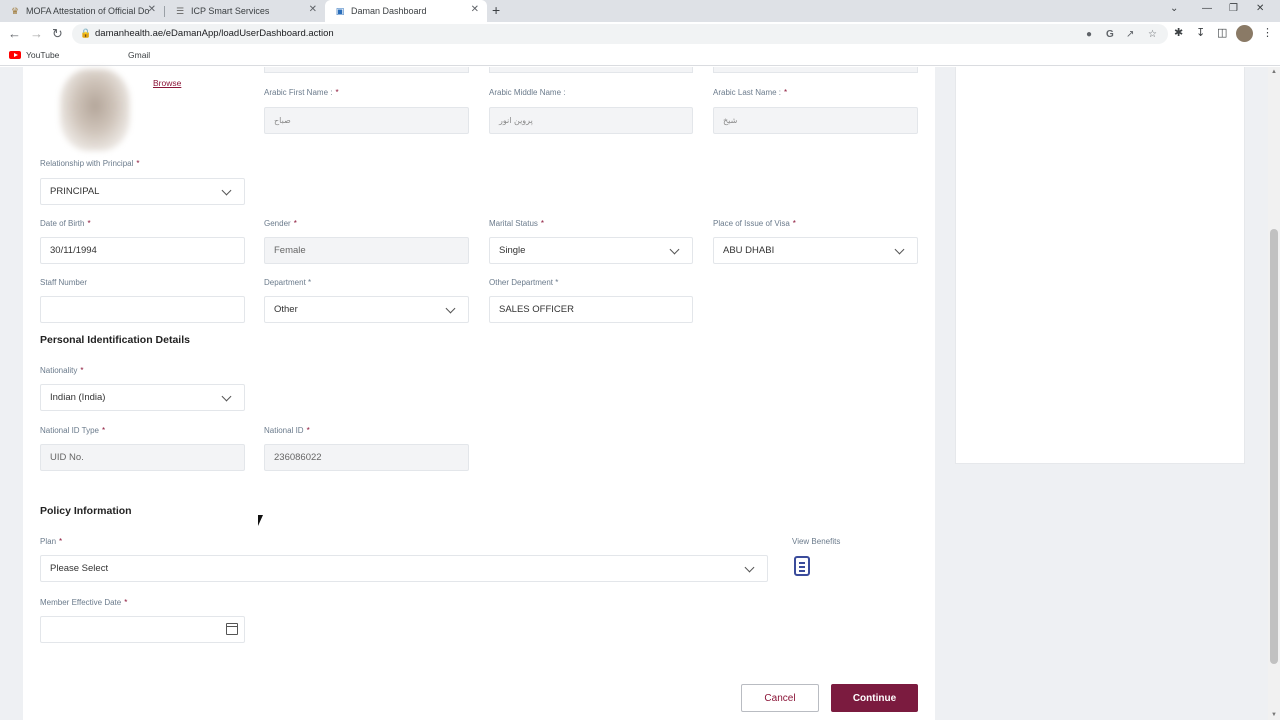  Describe the element at coordinates (1100, 265) in the screenshot. I see `side-panel` at that location.